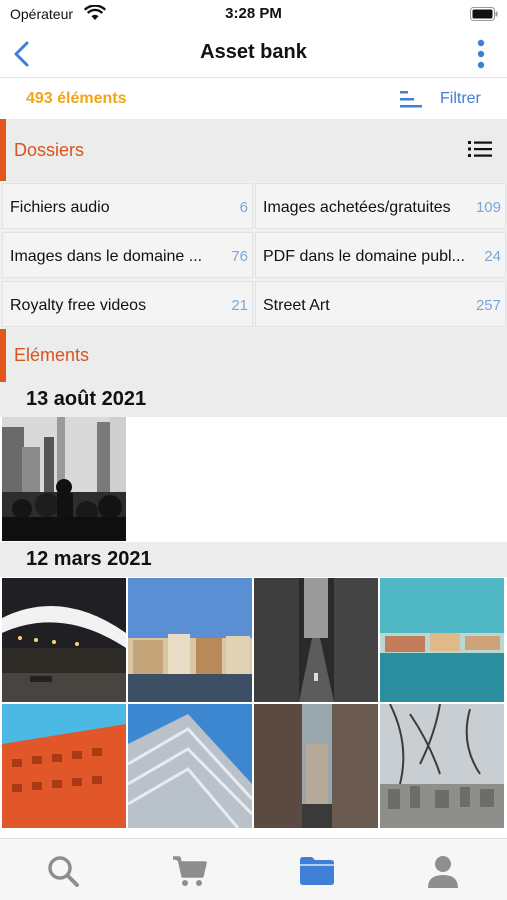 This screenshot has width=507, height=900. Describe the element at coordinates (317, 871) in the screenshot. I see `folder-icon` at that location.